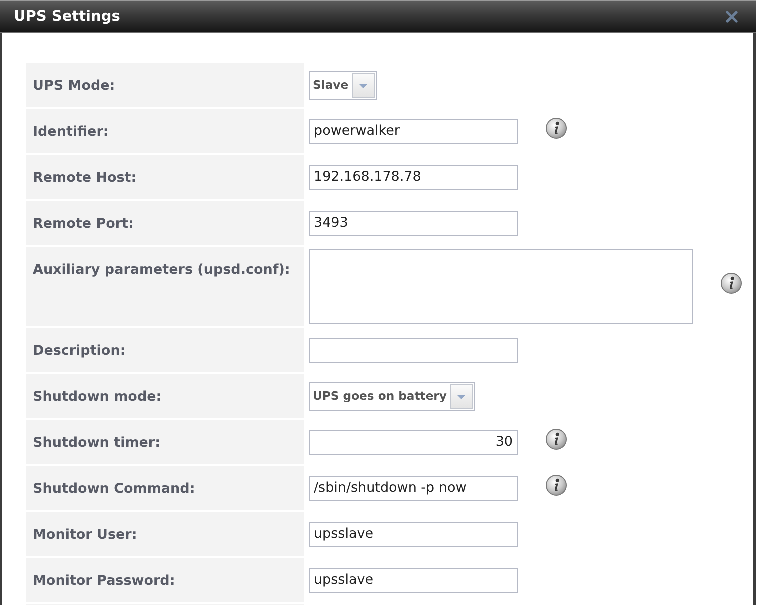 This screenshot has height=605, width=758. Describe the element at coordinates (413, 350) in the screenshot. I see `text-field` at that location.